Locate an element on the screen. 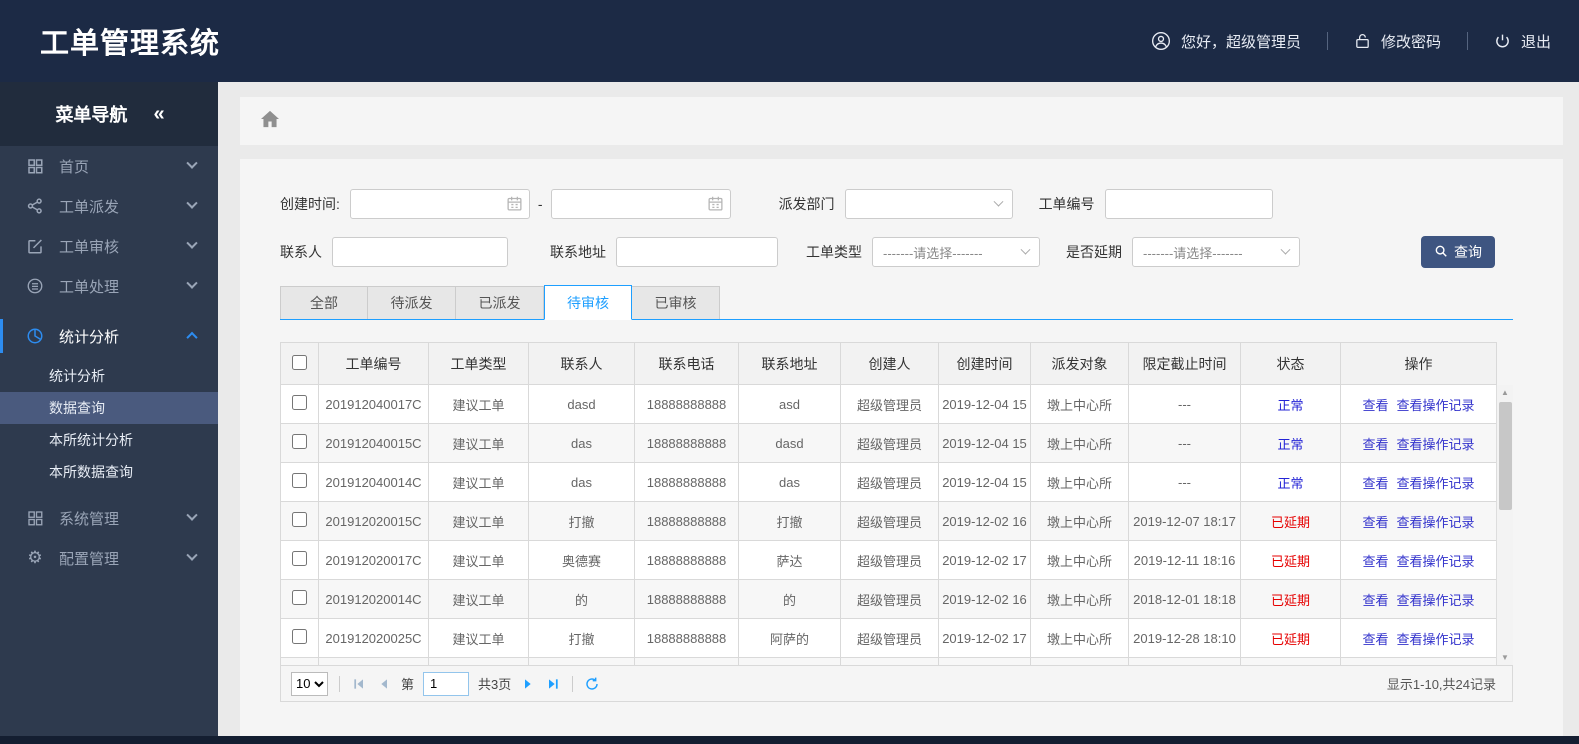  page-size-select: 10 is located at coordinates (309, 683).